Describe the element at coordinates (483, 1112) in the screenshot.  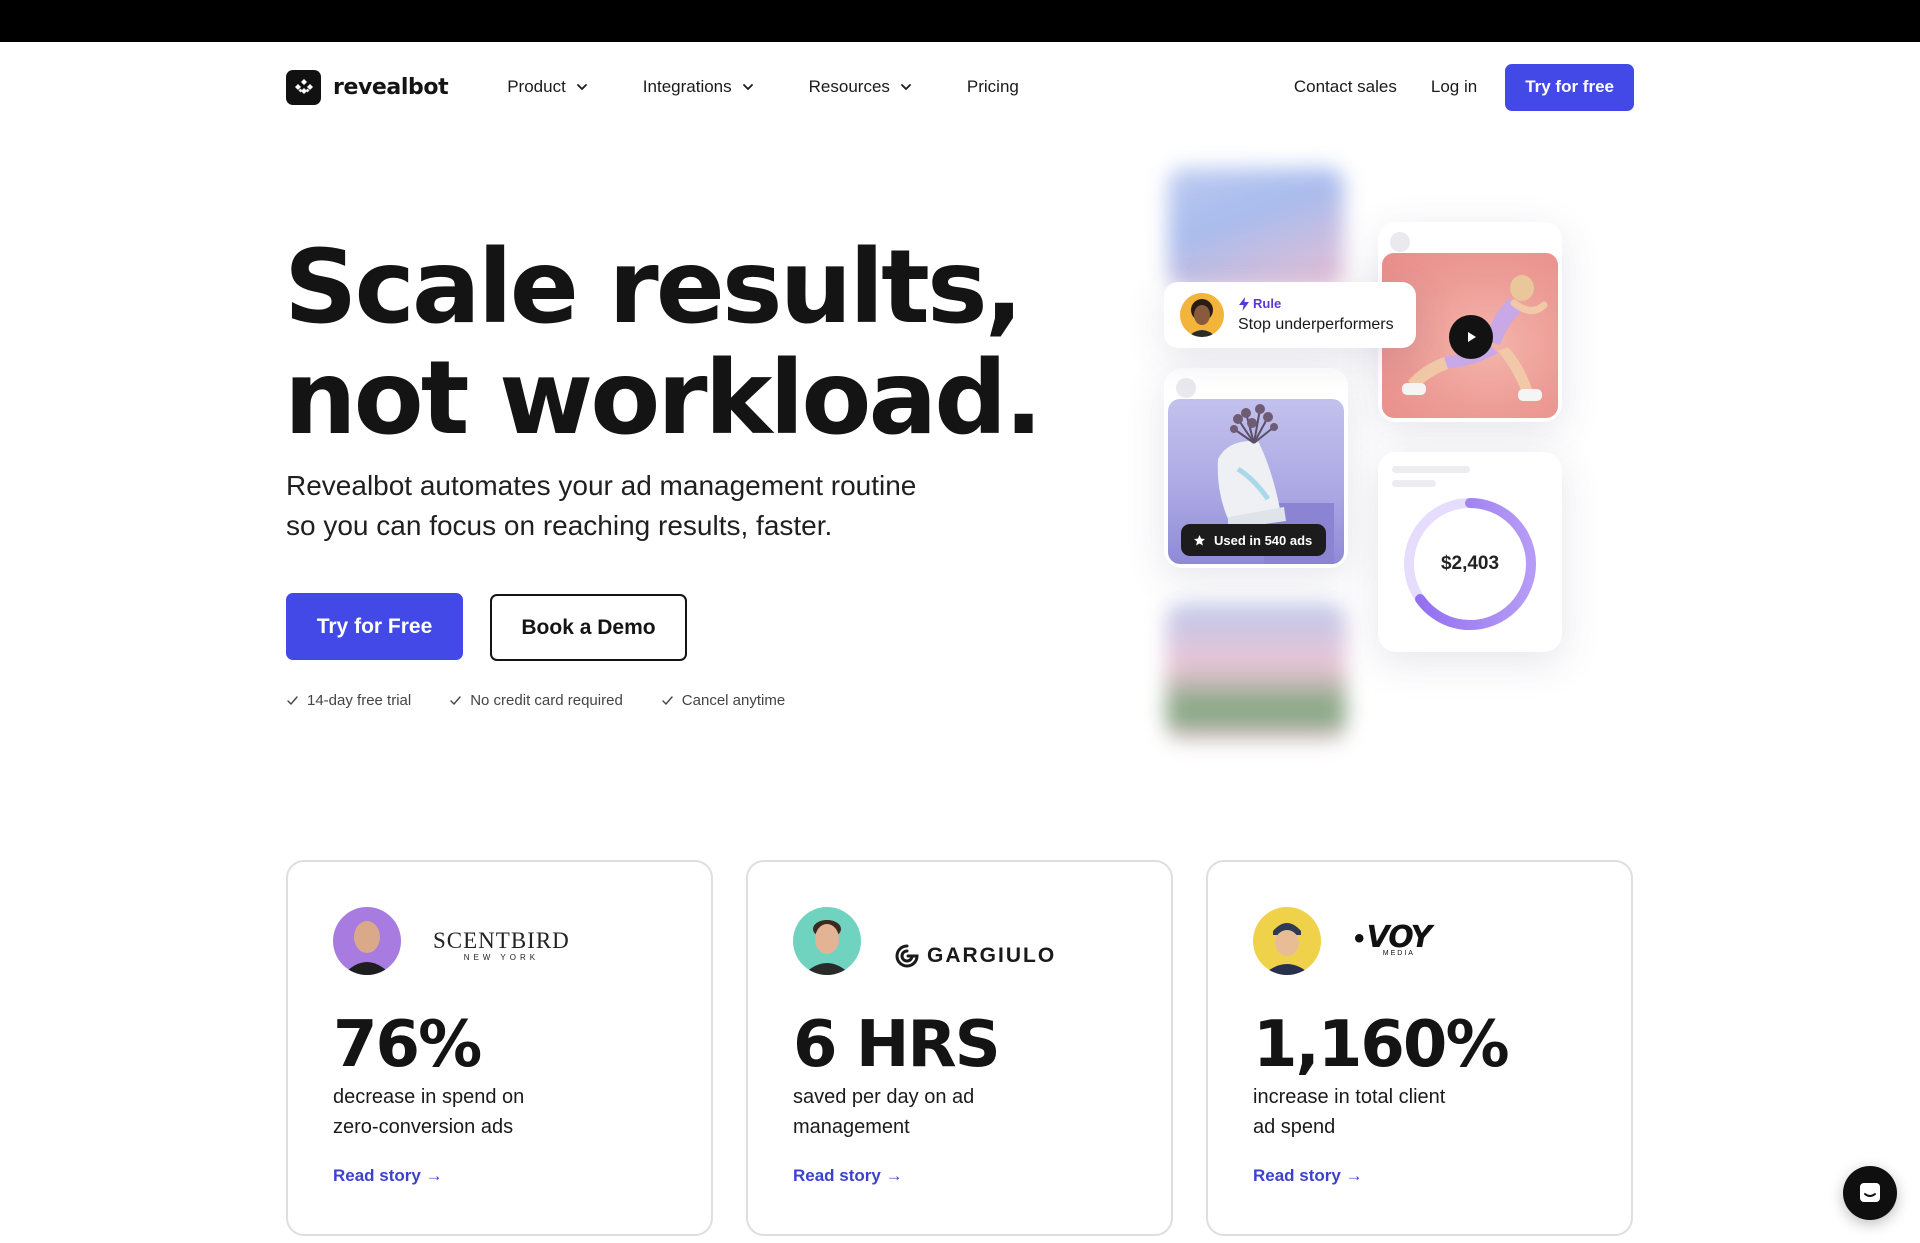
I see `stat-description: decrease in spend on zero-conversion ads` at that location.